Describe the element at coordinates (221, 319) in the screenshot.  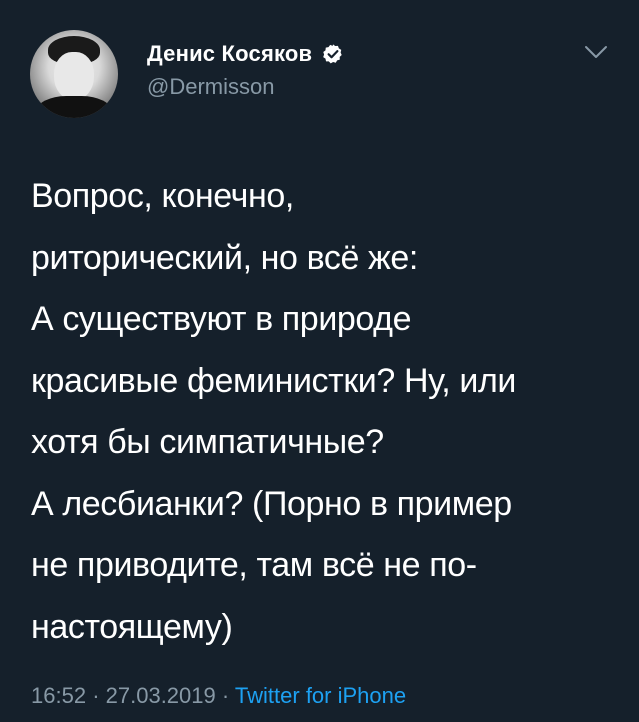
I see `tweet-text-line: А существуют в природе` at that location.